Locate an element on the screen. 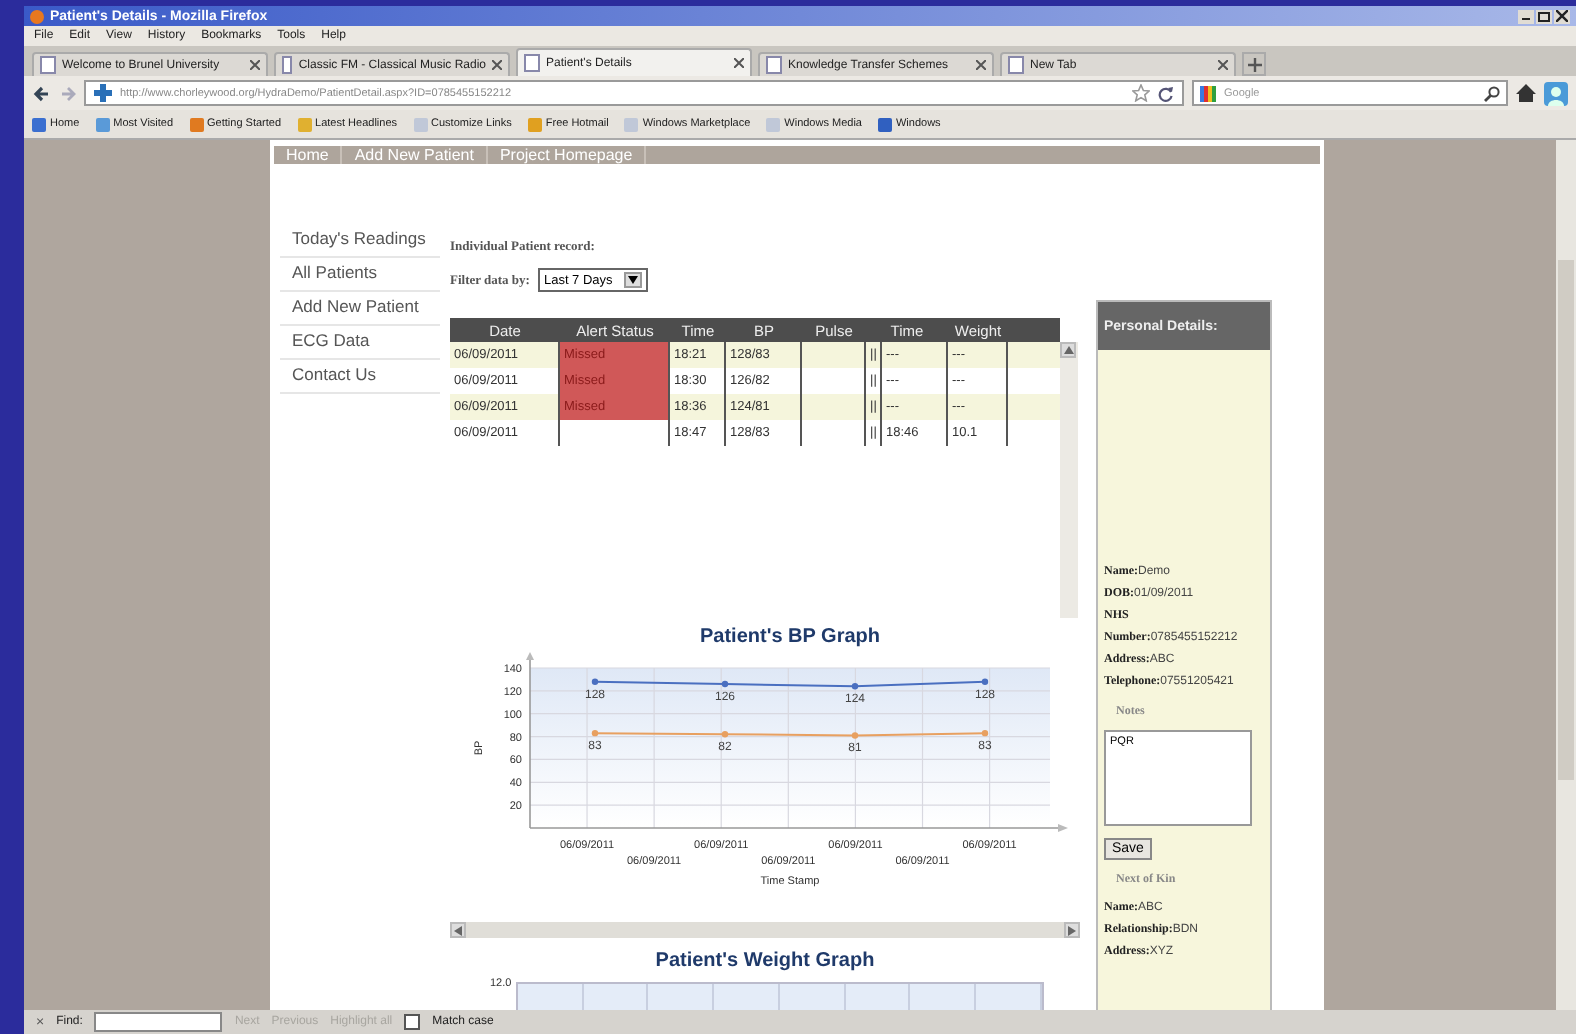  sidebar-item: All Patients is located at coordinates (360, 275).